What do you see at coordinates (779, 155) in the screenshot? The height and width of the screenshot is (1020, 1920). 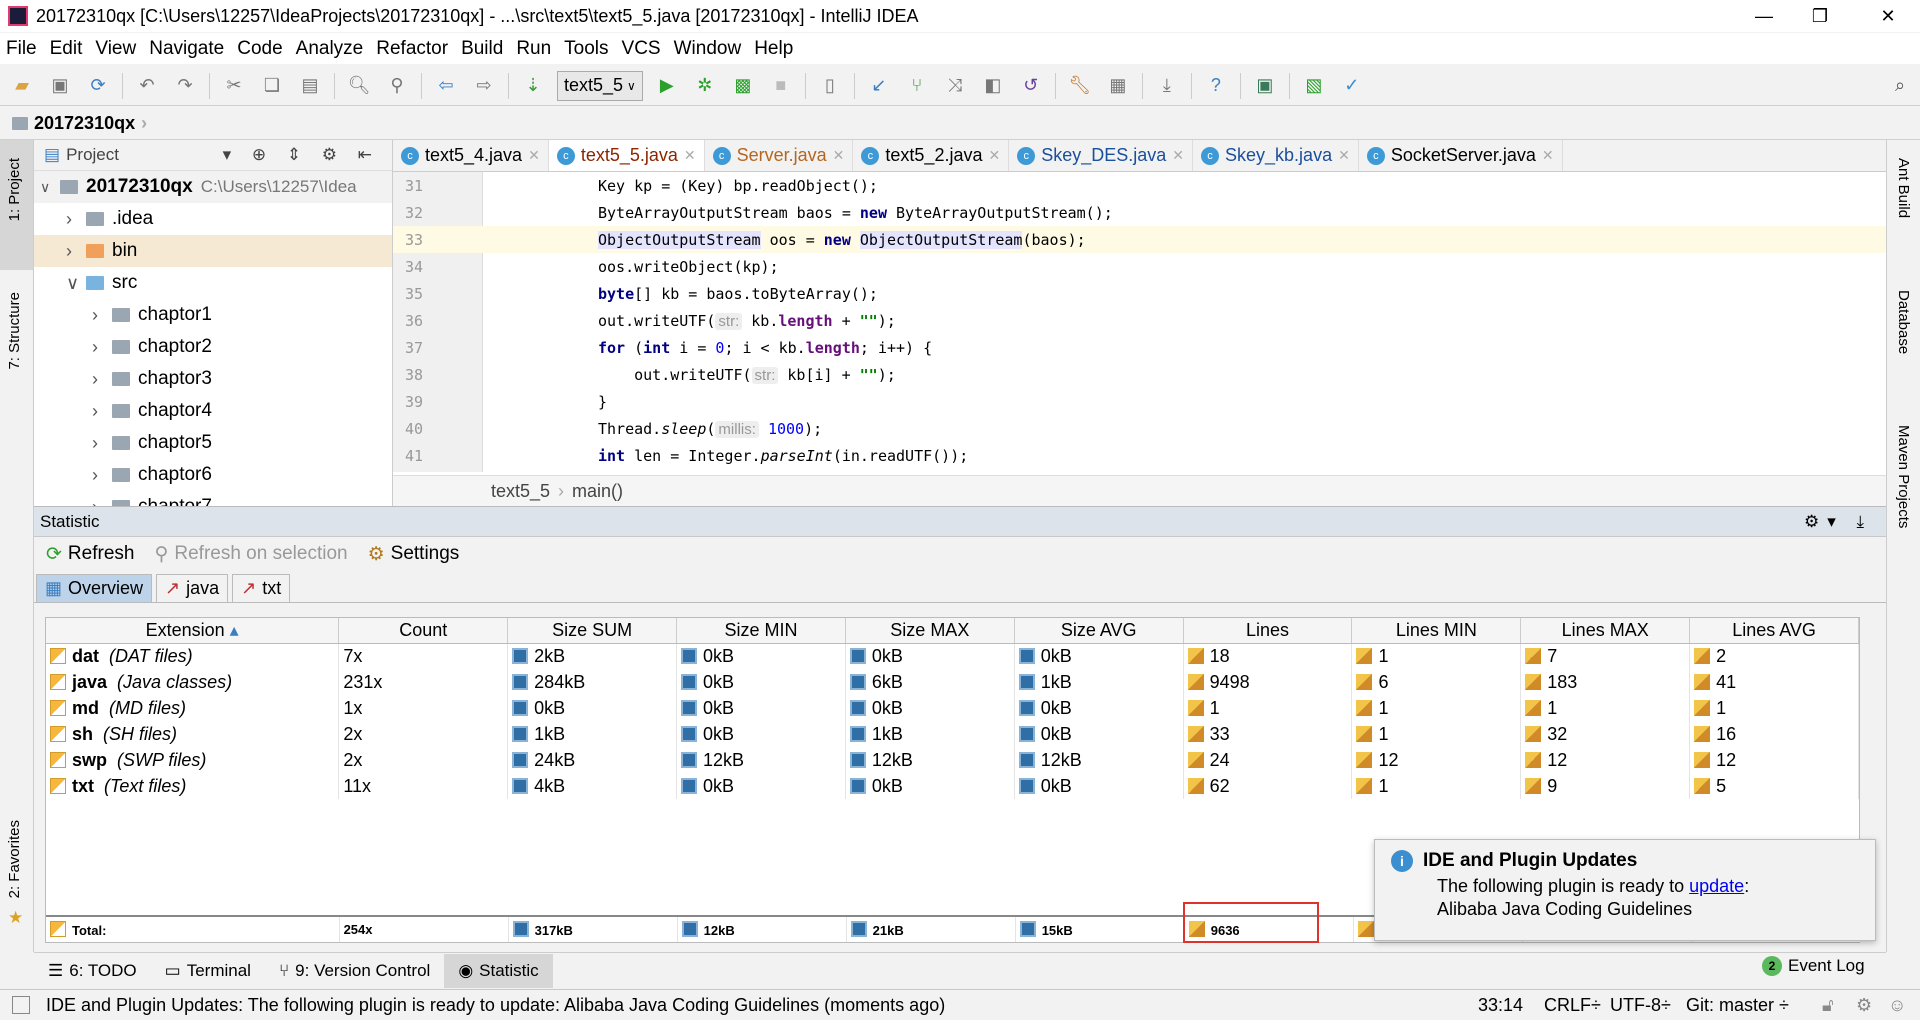 I see `tab-server-java: c Server.java ✕` at bounding box center [779, 155].